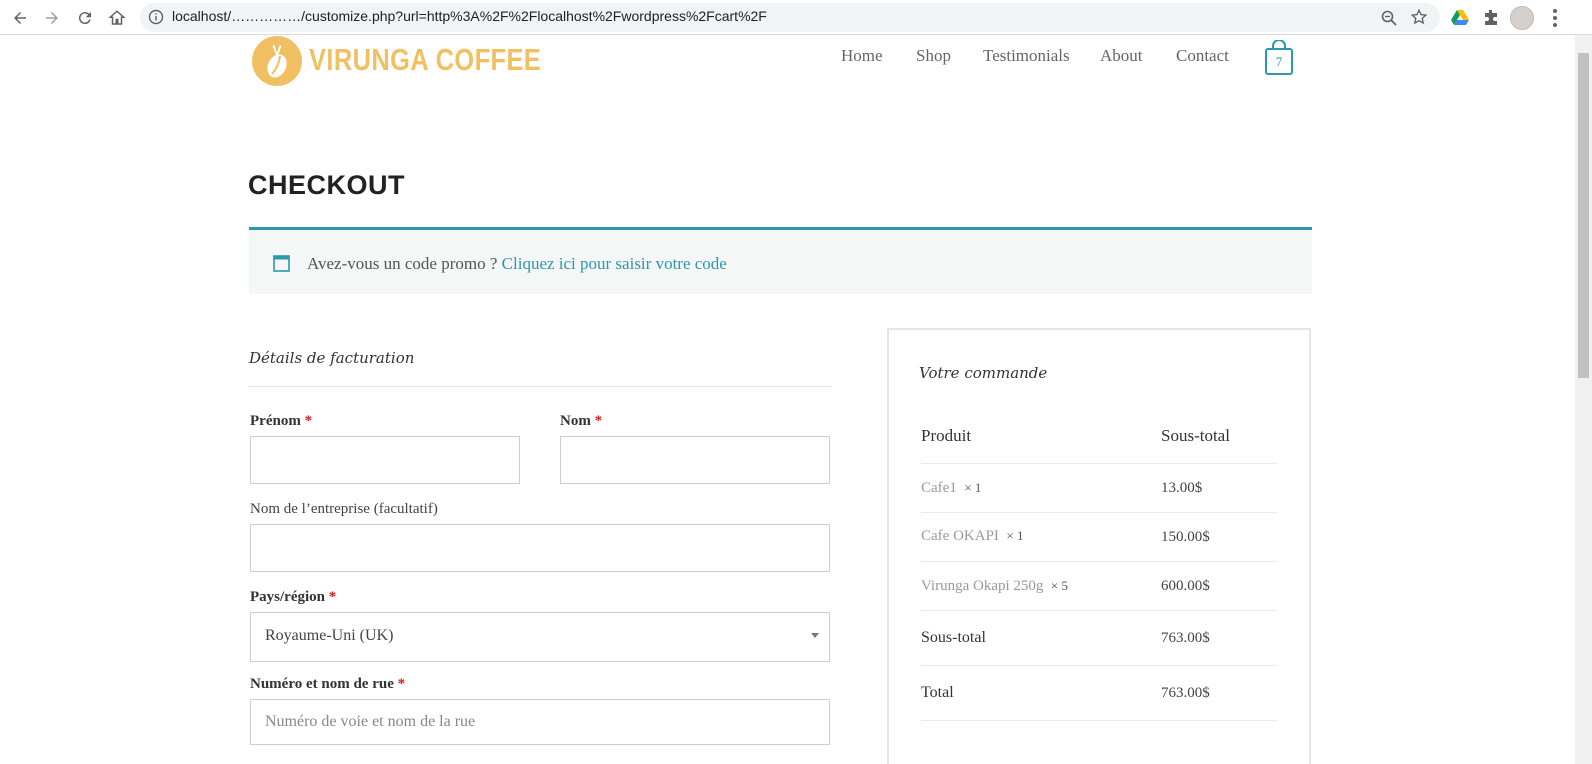  Describe the element at coordinates (1099, 693) in the screenshot. I see `total-row: Total 763.00$` at that location.